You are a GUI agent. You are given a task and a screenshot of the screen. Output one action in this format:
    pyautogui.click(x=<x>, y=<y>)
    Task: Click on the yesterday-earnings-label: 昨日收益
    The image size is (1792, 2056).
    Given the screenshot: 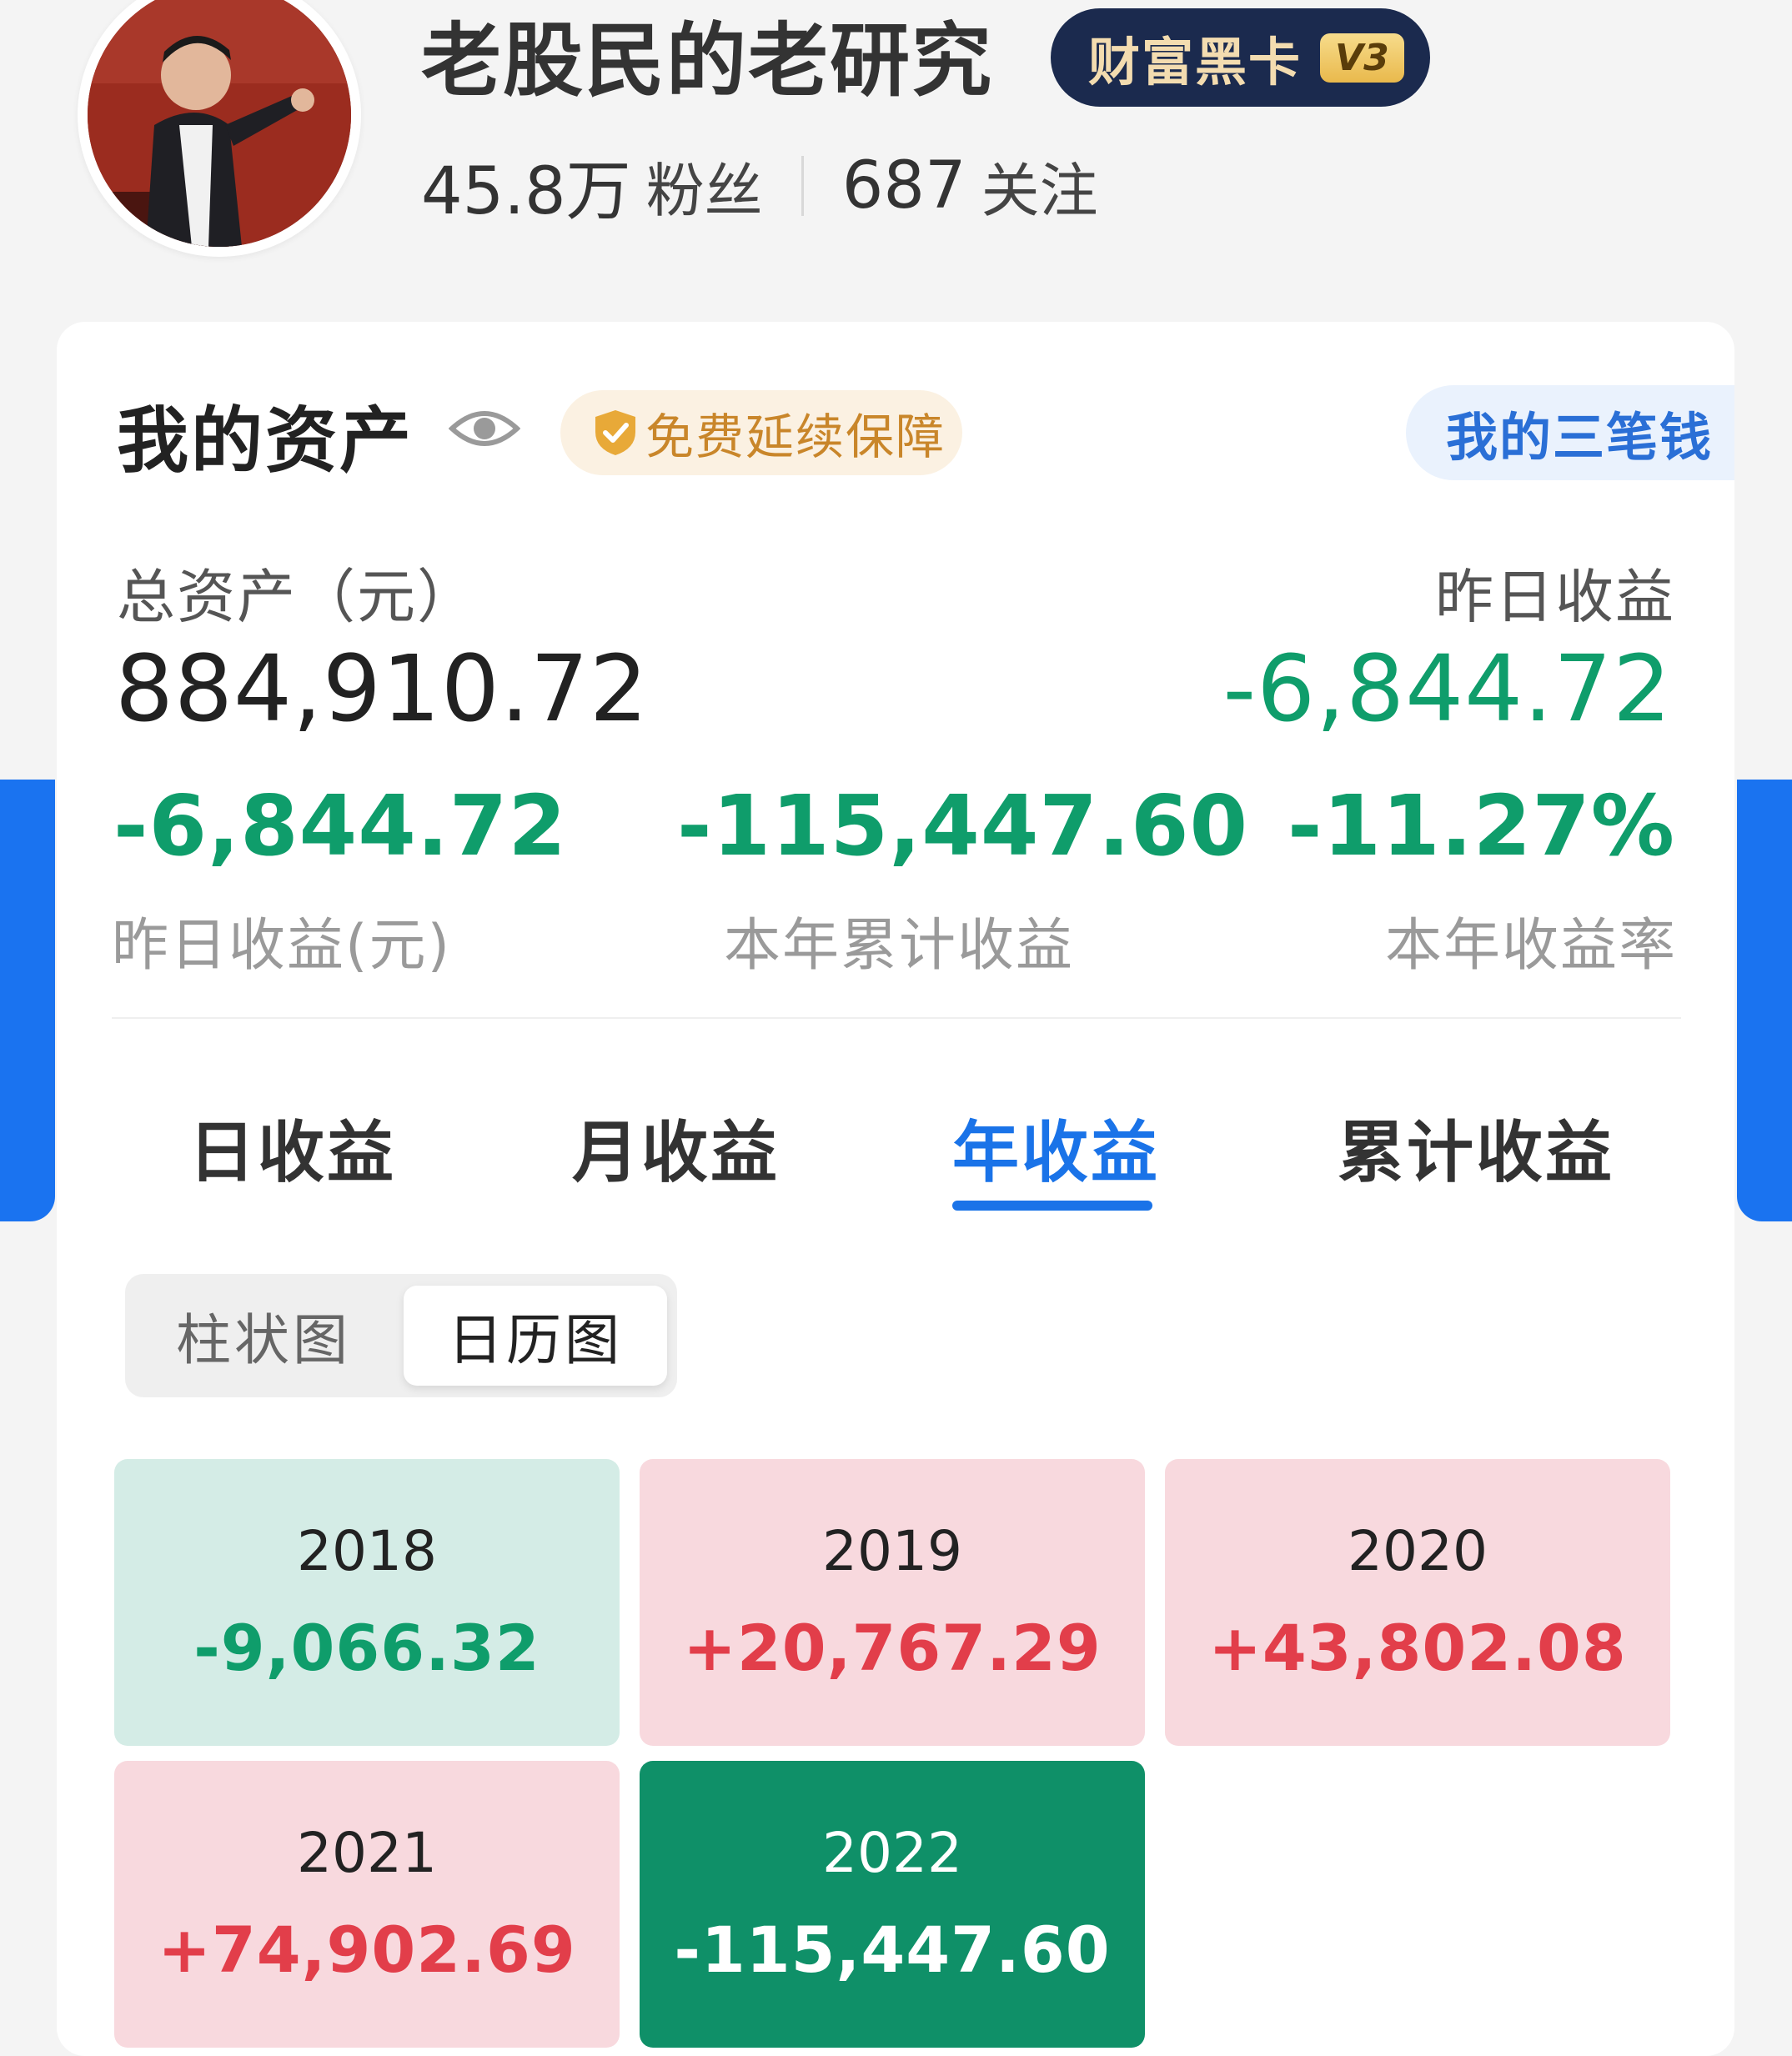 What is the action you would take?
    pyautogui.click(x=1555, y=597)
    